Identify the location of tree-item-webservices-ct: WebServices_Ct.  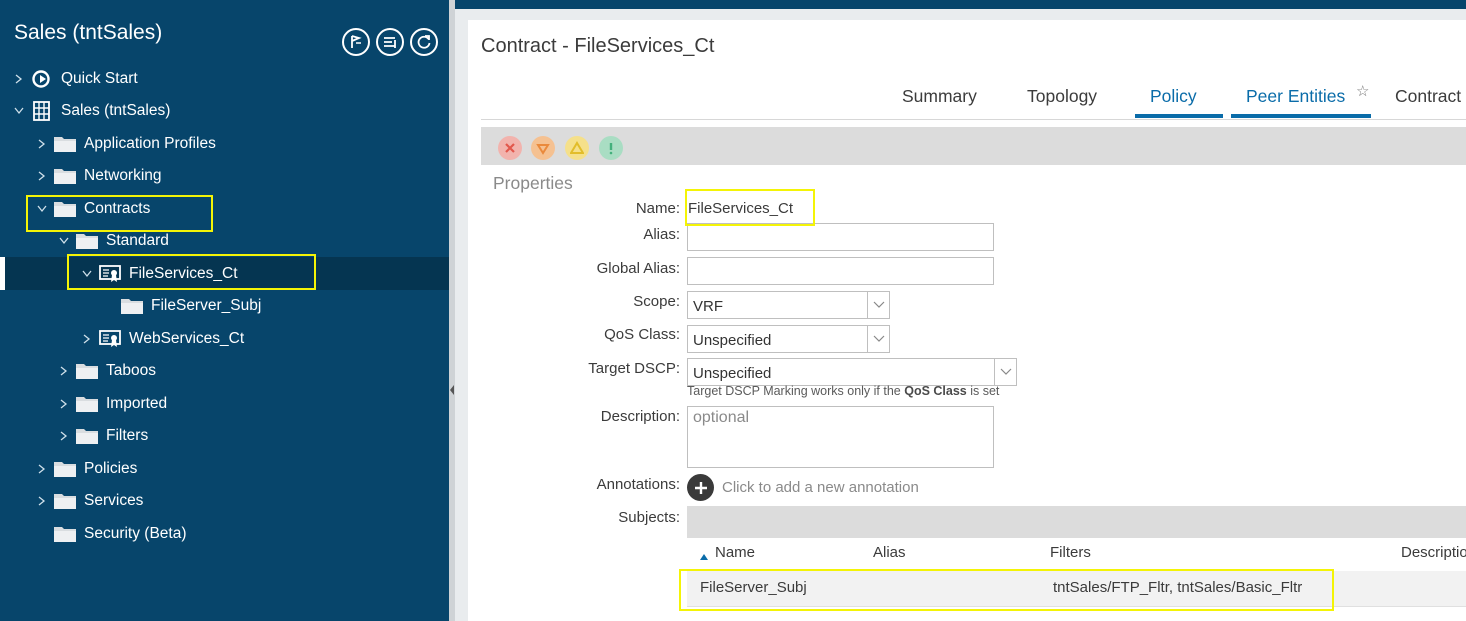
(224, 338).